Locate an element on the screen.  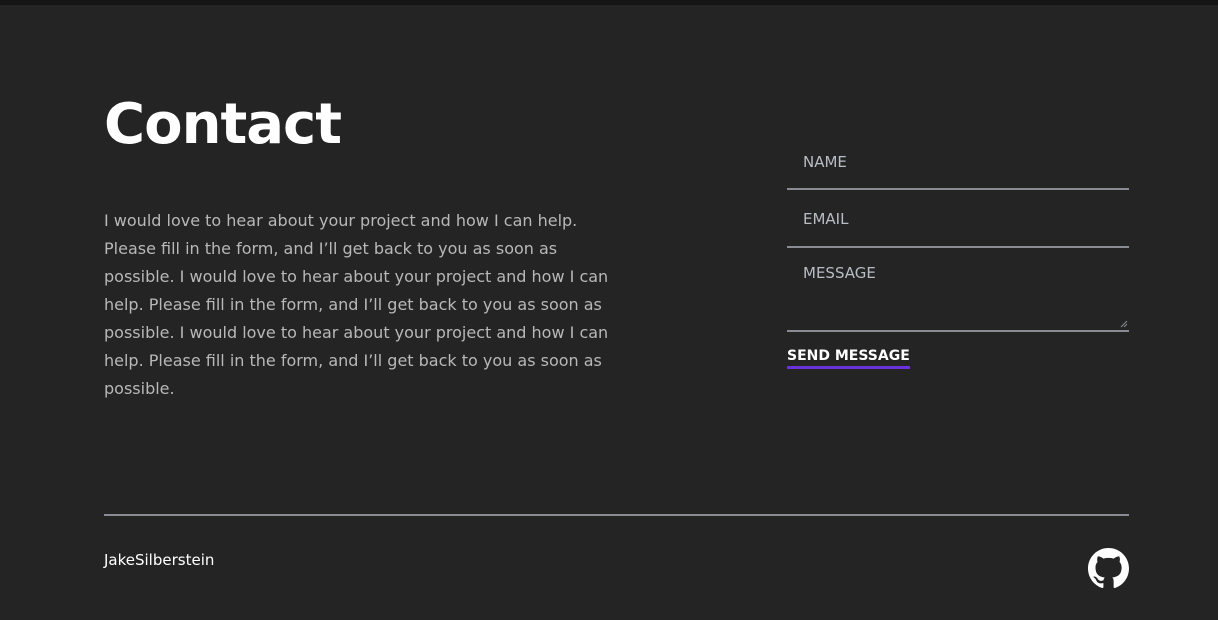
page-title: Contact is located at coordinates (223, 124).